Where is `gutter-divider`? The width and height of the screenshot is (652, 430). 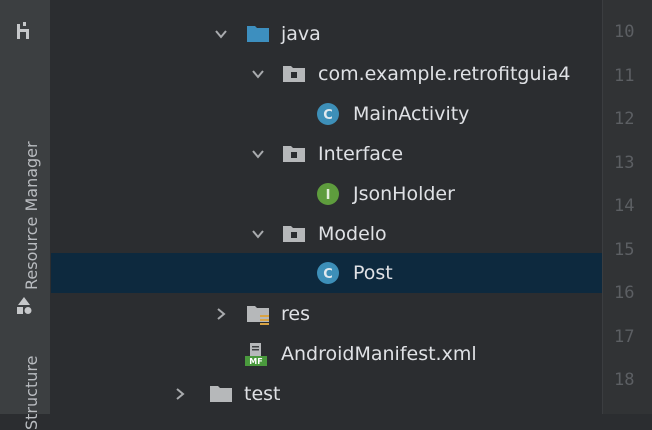
gutter-divider is located at coordinates (602, 207).